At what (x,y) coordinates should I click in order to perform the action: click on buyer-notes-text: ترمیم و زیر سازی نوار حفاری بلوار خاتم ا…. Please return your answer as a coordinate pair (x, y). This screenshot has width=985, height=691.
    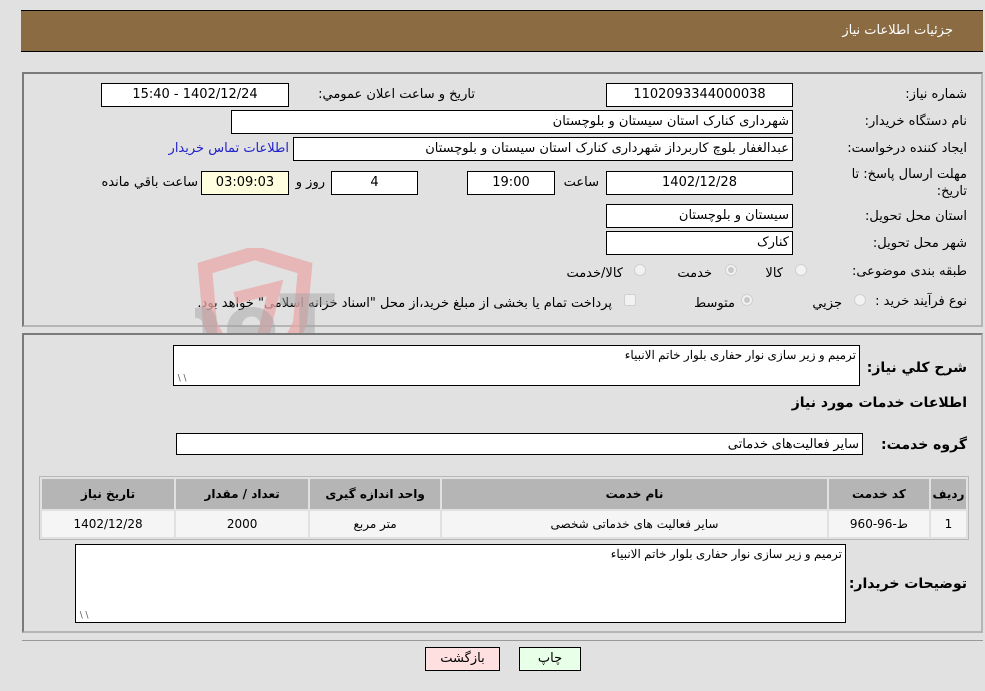
    Looking at the image, I should click on (726, 554).